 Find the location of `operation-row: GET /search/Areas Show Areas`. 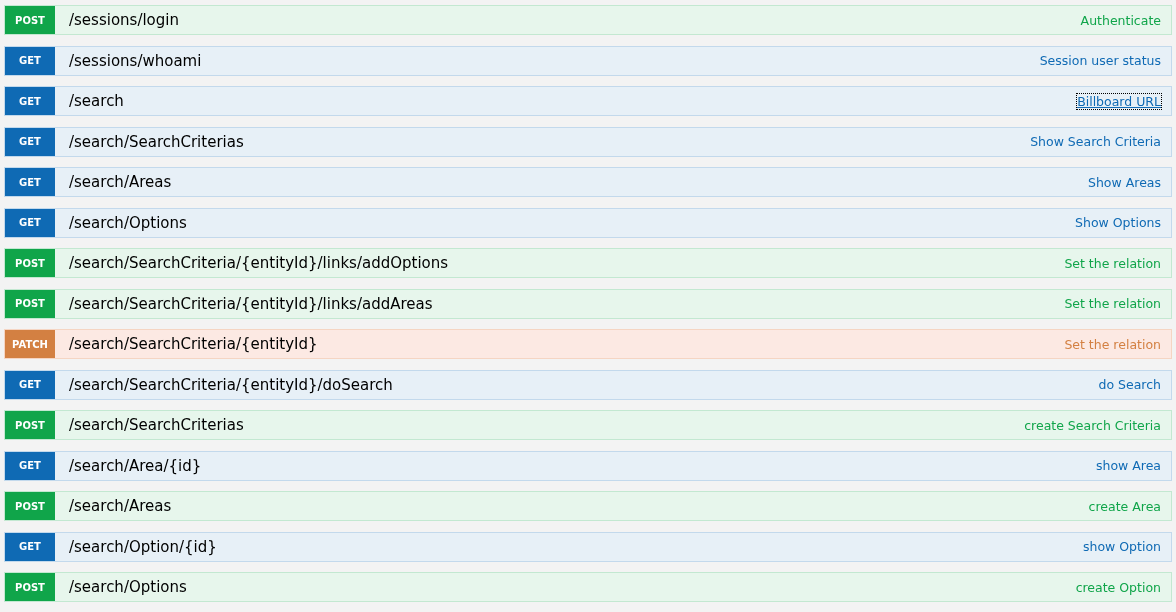

operation-row: GET /search/Areas Show Areas is located at coordinates (588, 182).